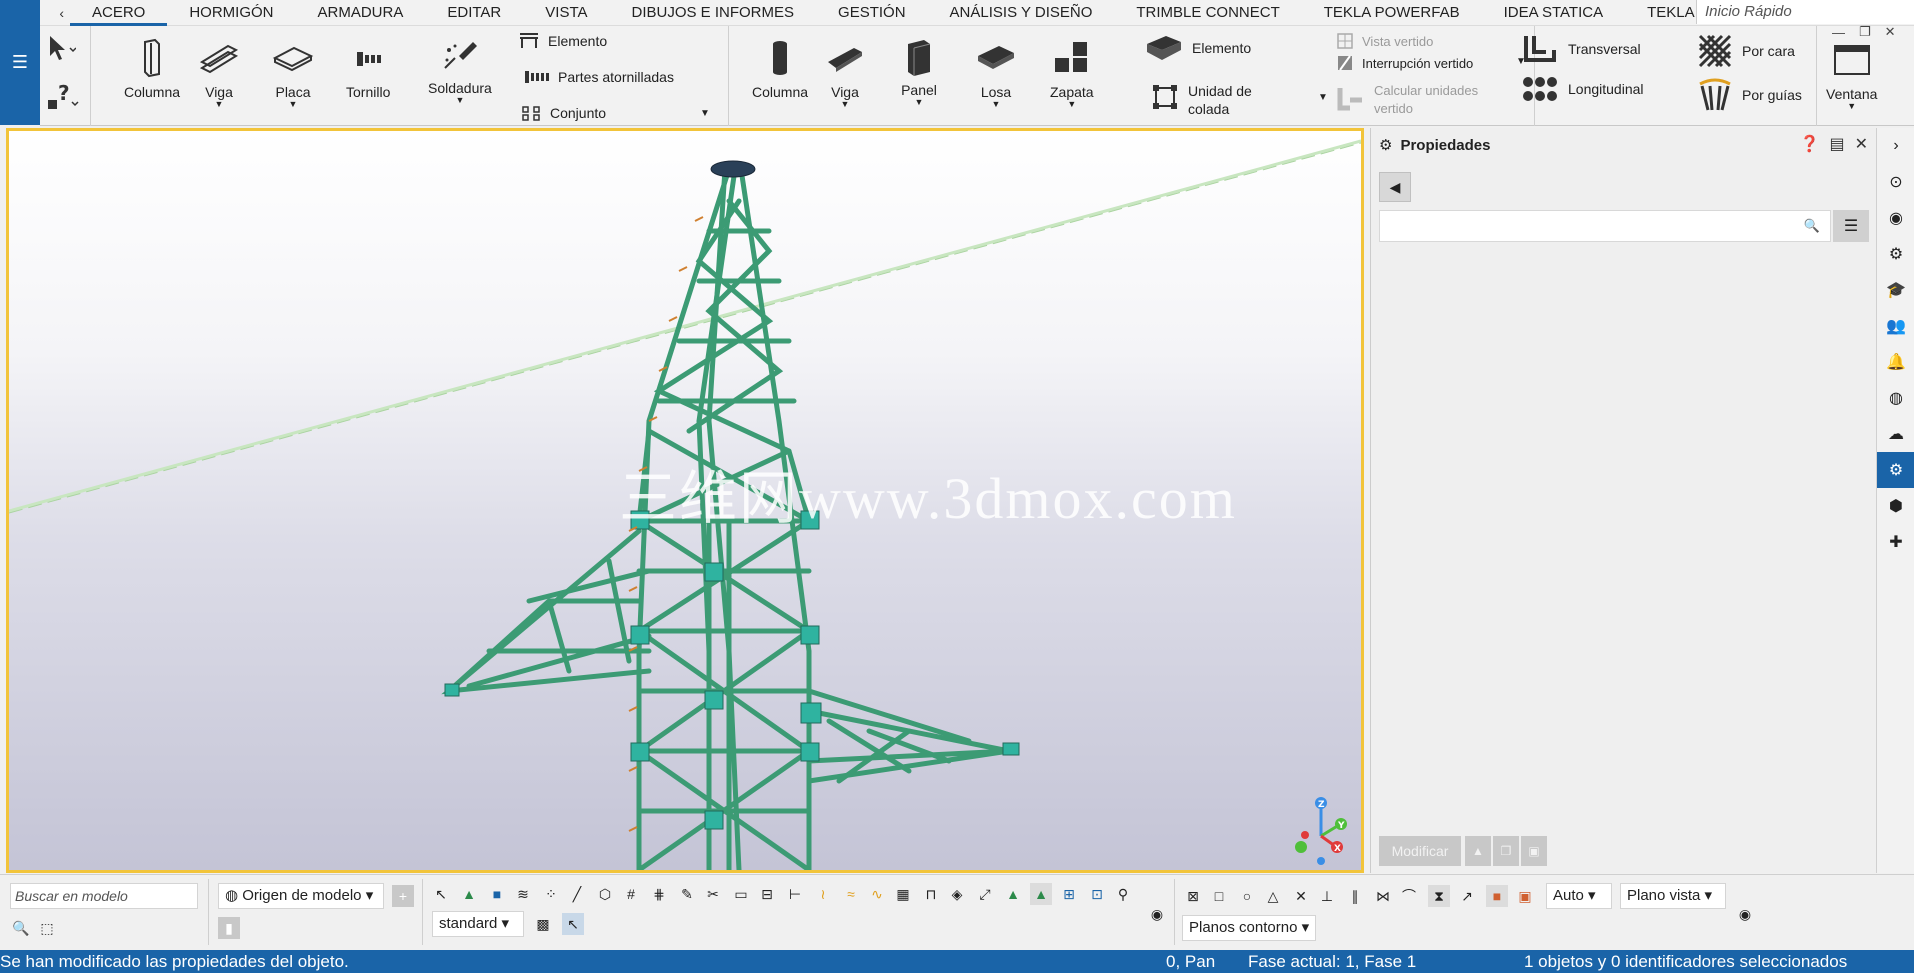 The width and height of the screenshot is (1914, 973). What do you see at coordinates (996, 73) in the screenshot?
I see `concrete-slab-button: Losa ▼` at bounding box center [996, 73].